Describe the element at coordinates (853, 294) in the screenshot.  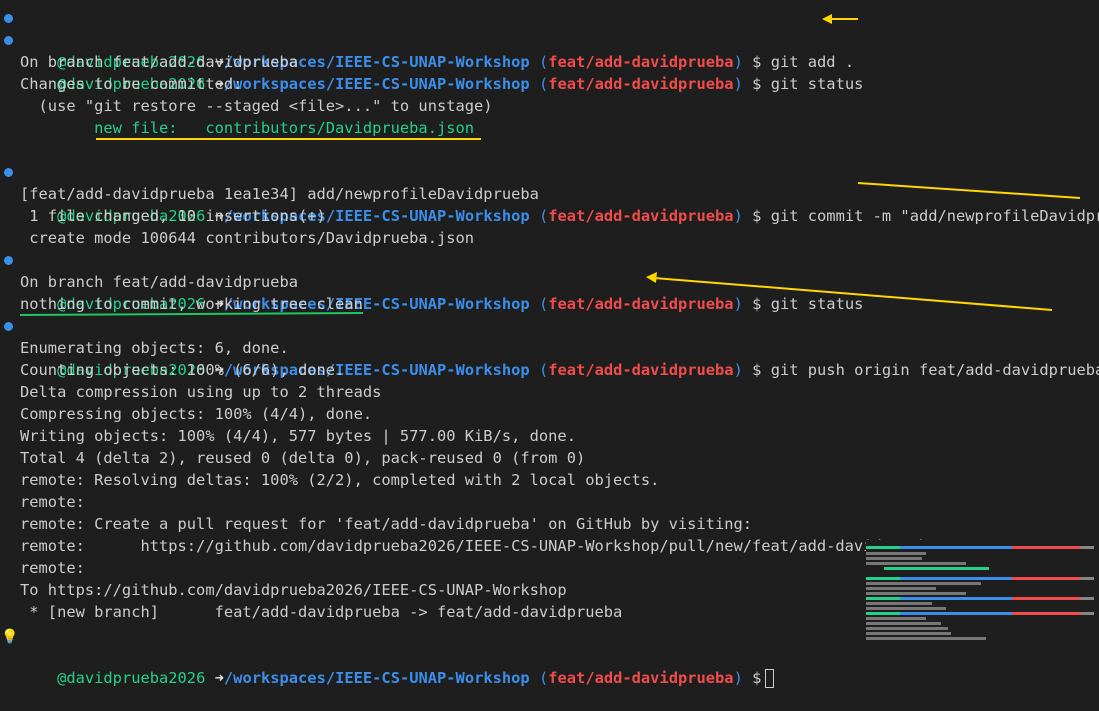
I see `annotation-arrow` at that location.